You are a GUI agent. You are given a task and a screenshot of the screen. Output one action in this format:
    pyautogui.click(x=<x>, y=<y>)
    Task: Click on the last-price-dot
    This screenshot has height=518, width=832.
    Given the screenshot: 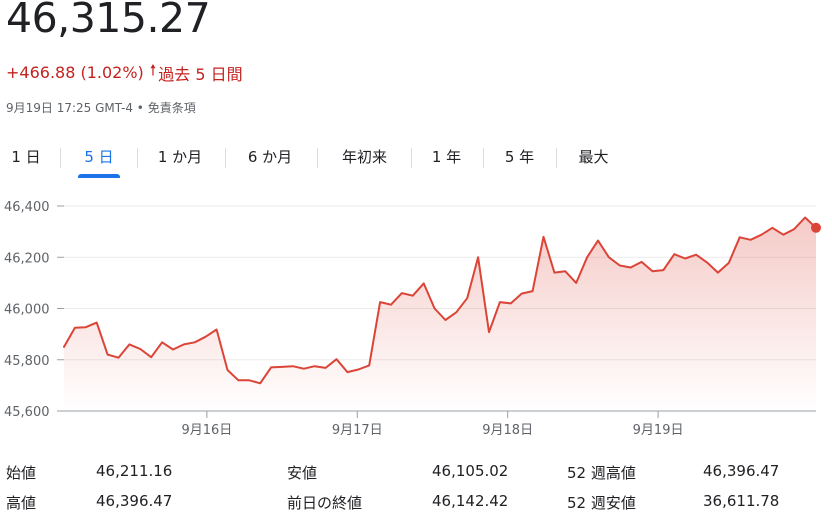 What is the action you would take?
    pyautogui.click(x=816, y=227)
    